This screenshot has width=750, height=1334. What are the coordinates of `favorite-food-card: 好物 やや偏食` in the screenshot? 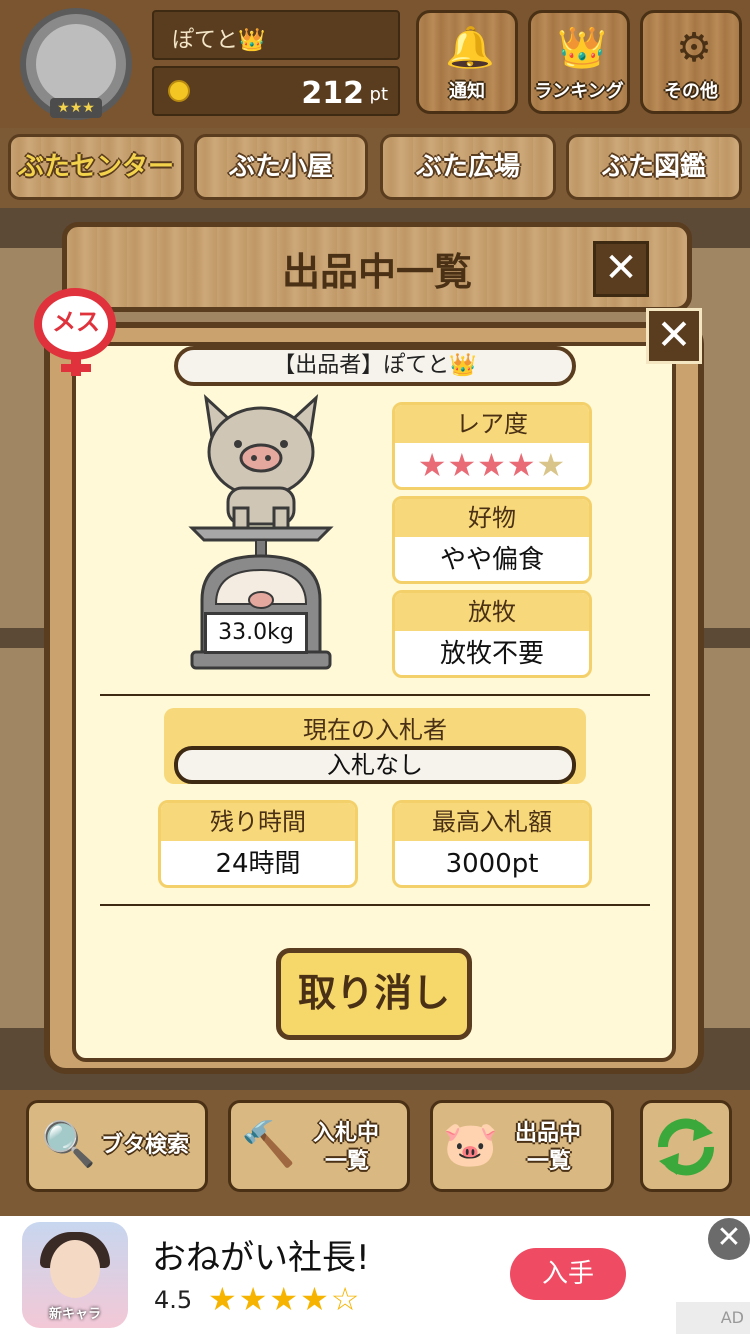 It's located at (492, 540).